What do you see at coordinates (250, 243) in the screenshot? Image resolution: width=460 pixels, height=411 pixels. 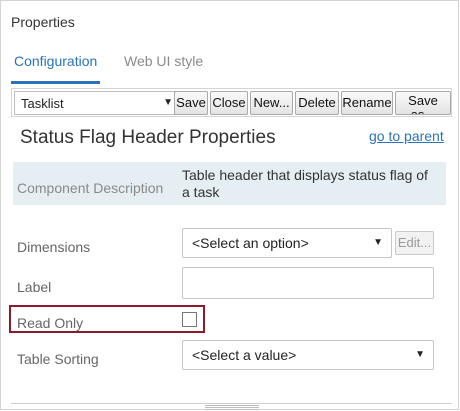 I see `dimensions-select-value: <Select an option>` at bounding box center [250, 243].